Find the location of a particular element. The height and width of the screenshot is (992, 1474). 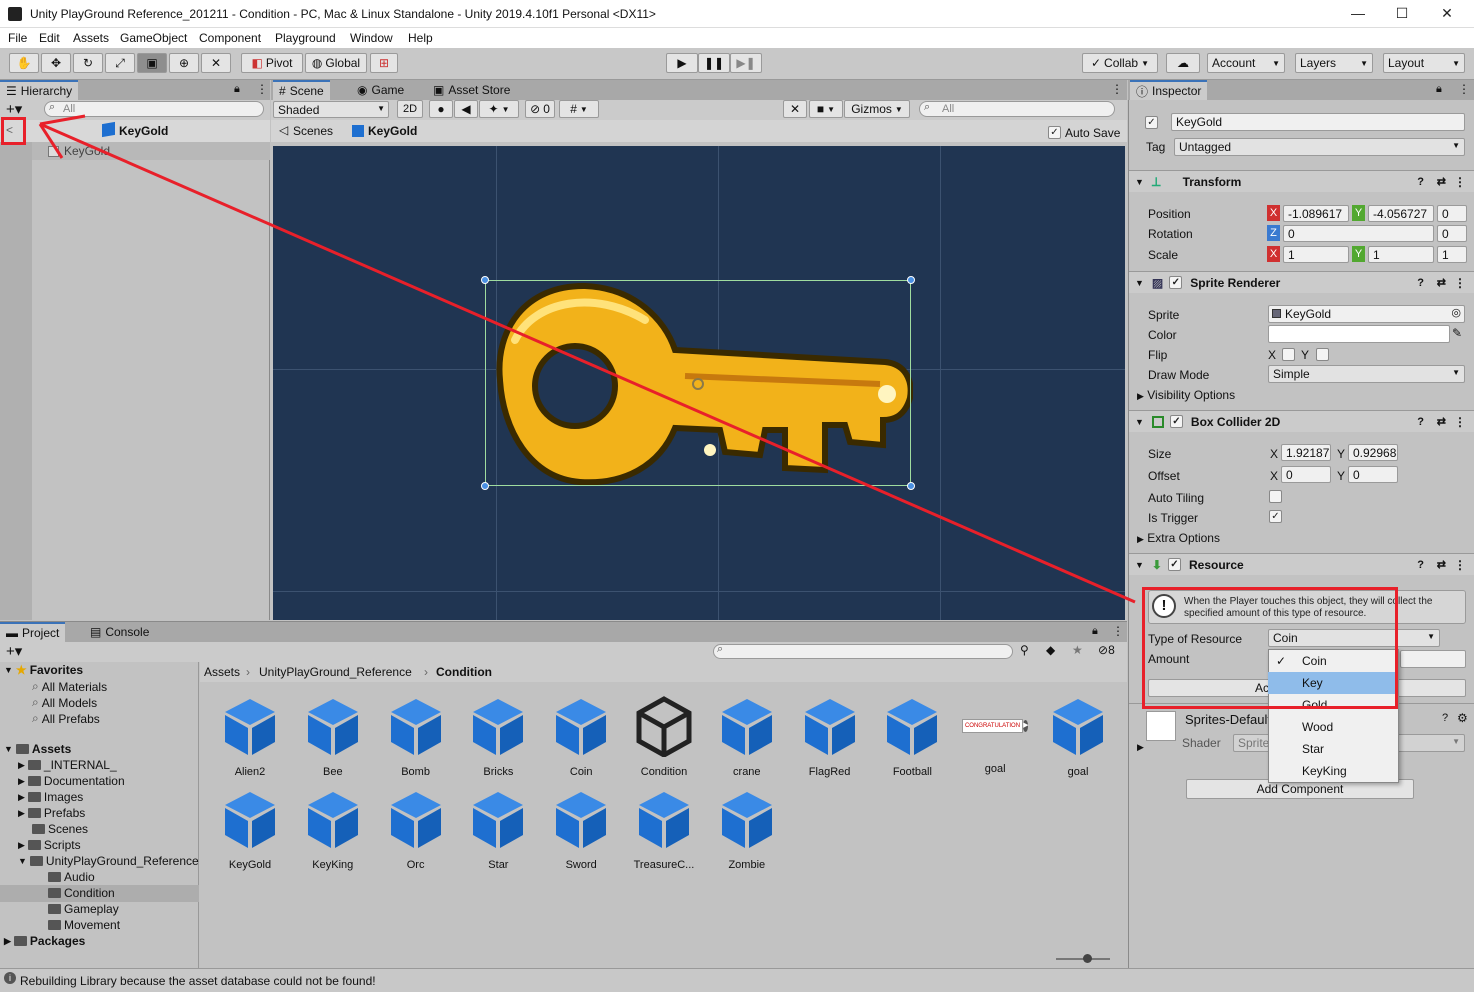

menu-file: File is located at coordinates (17, 38).